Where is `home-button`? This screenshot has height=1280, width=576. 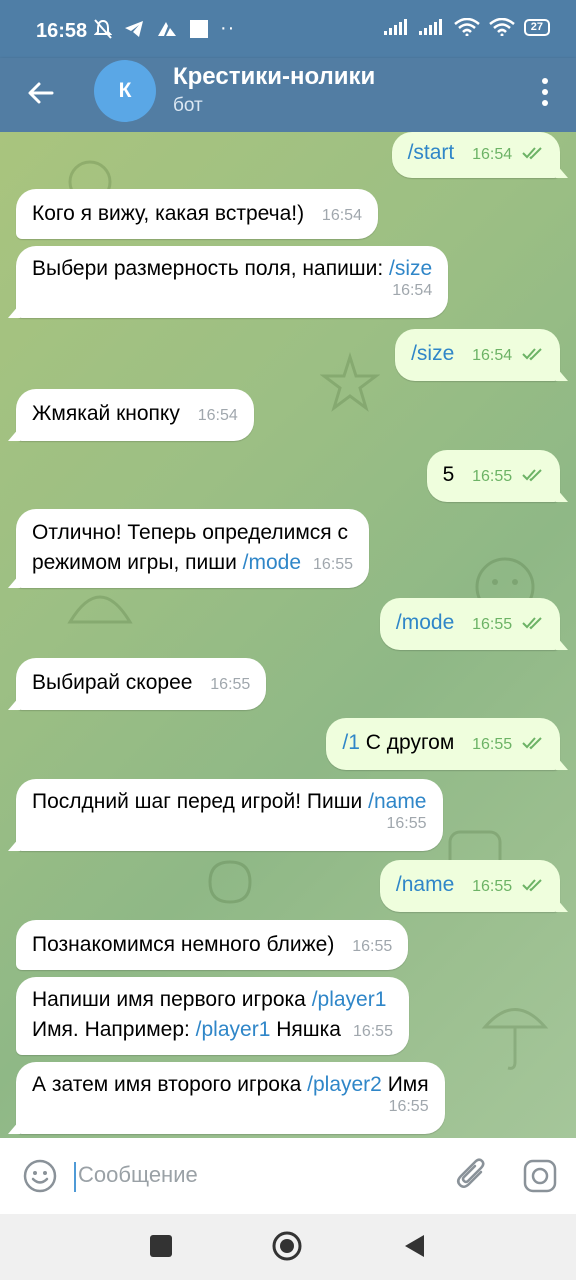 home-button is located at coordinates (287, 1246).